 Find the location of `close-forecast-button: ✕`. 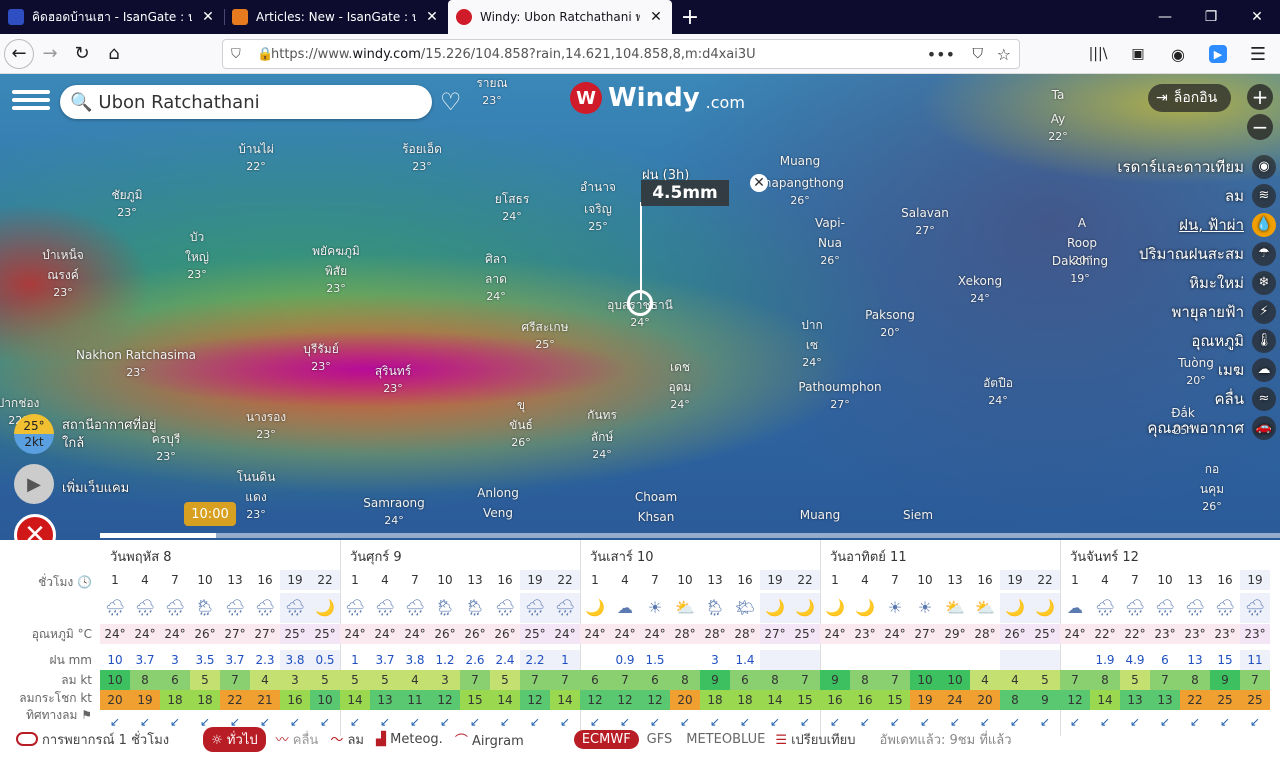

close-forecast-button: ✕ is located at coordinates (35, 527).